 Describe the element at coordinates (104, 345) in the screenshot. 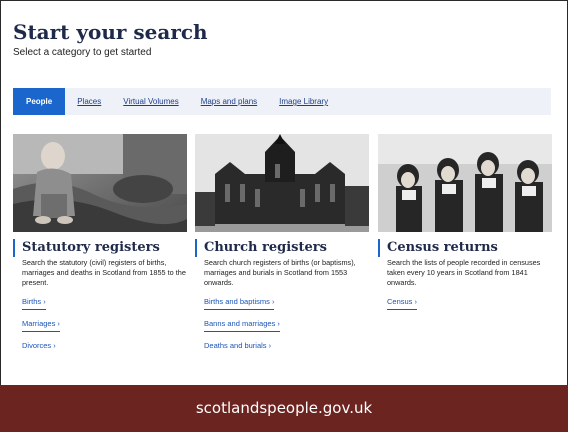

I see `link-divorces: Divorces ›` at that location.